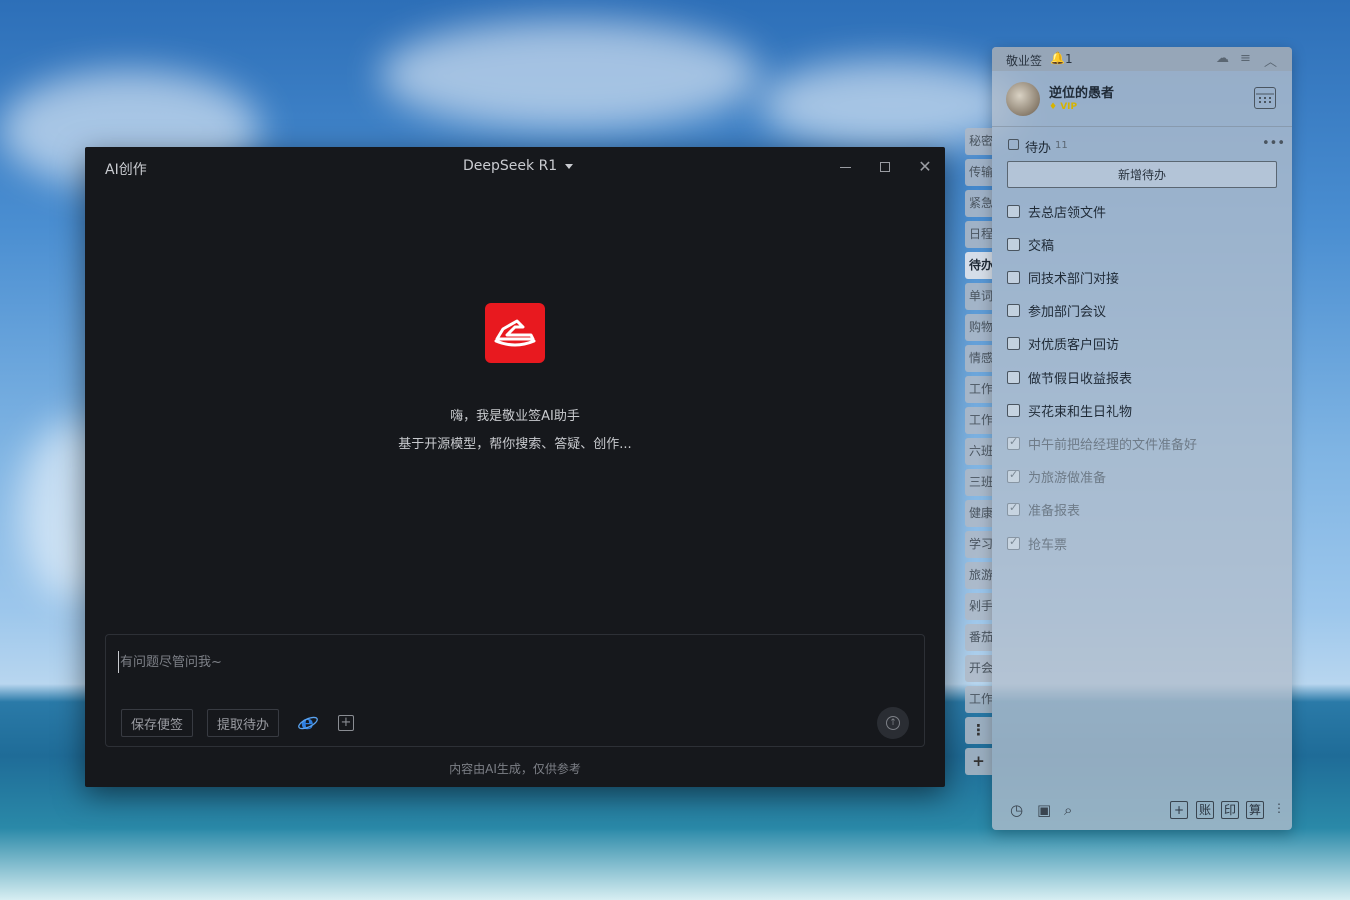 The height and width of the screenshot is (900, 1350). Describe the element at coordinates (1179, 810) in the screenshot. I see `add-note-icon: +` at that location.